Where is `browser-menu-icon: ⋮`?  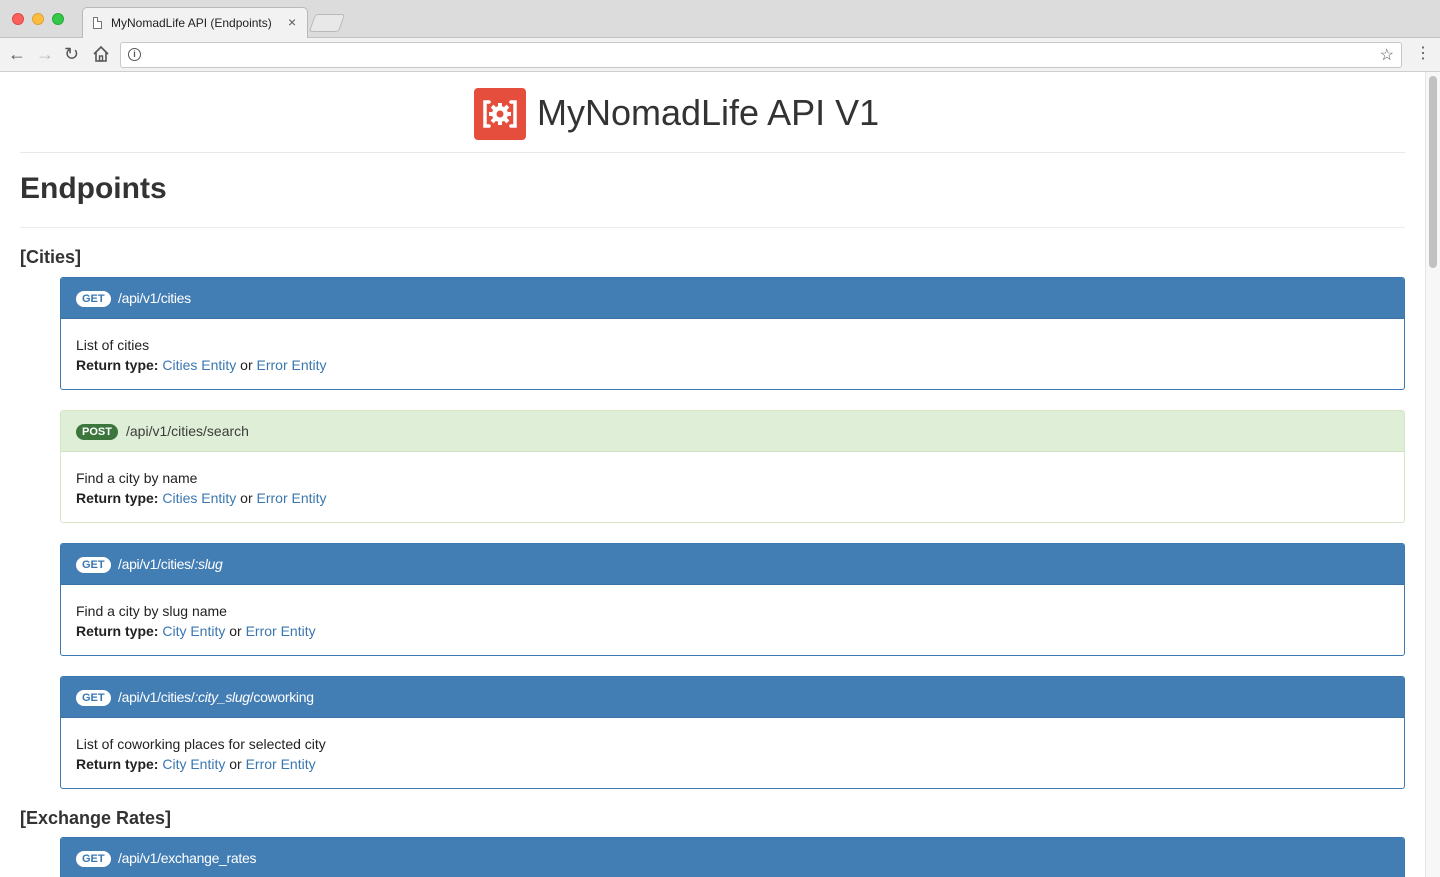 browser-menu-icon: ⋮ is located at coordinates (1423, 54).